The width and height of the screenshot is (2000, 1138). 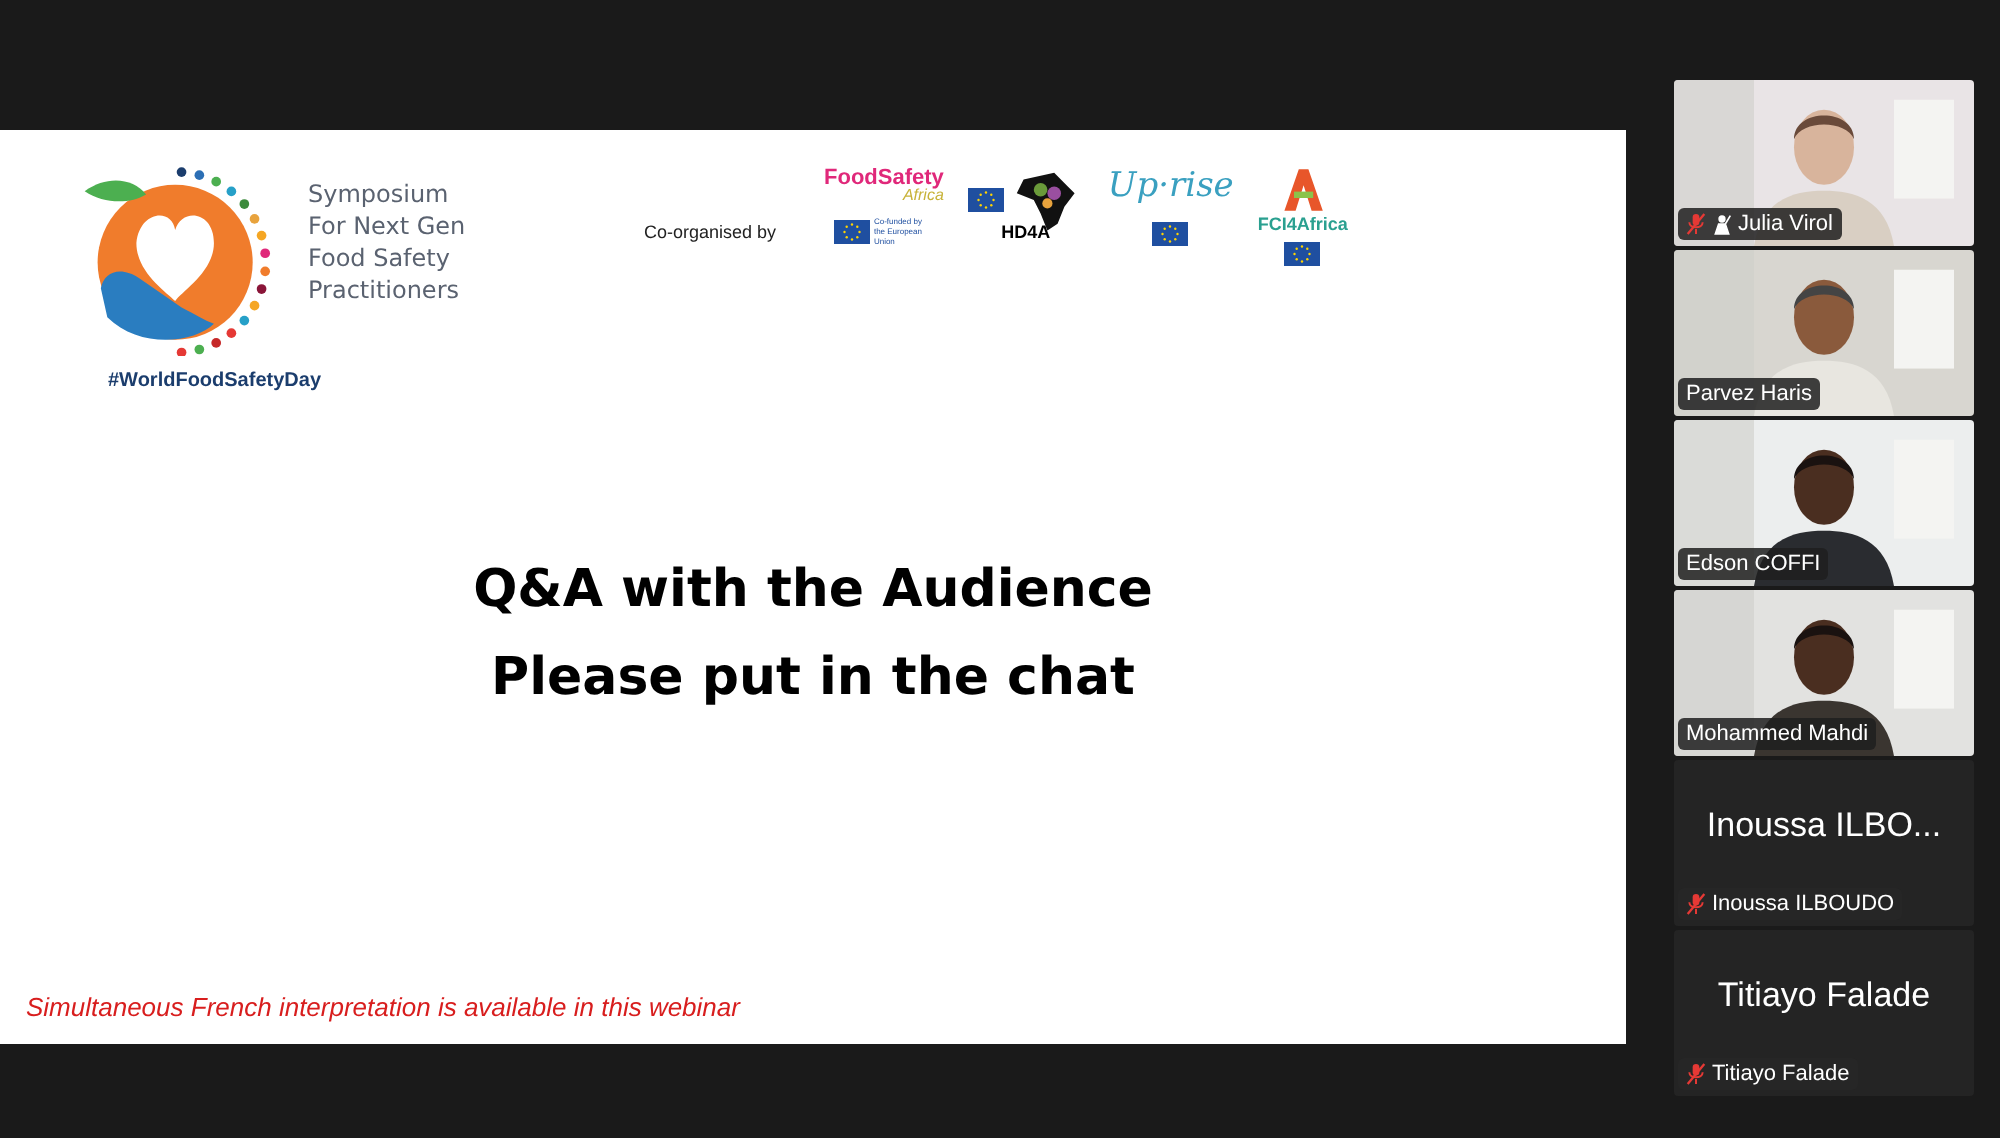 What do you see at coordinates (383, 1007) in the screenshot?
I see `interpretation-note: Simultaneous French interpretation is available in this webinar` at bounding box center [383, 1007].